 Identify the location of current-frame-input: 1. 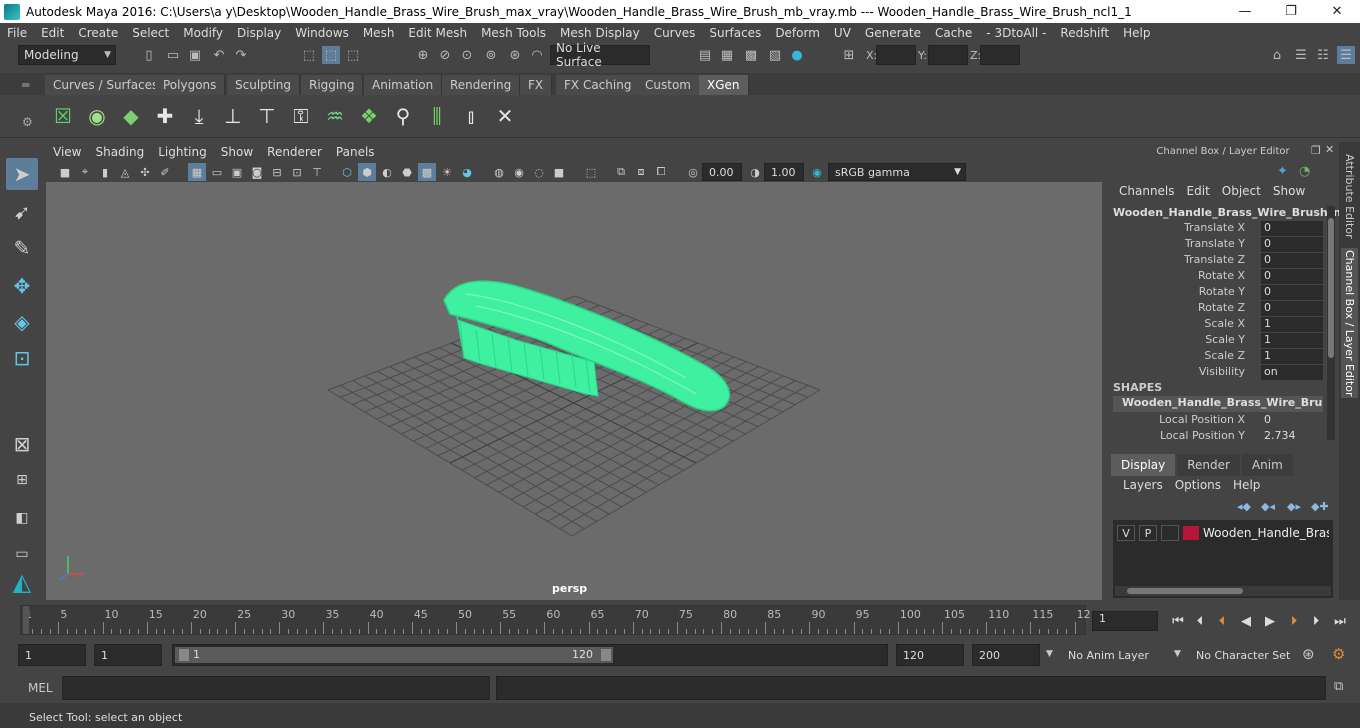
(1125, 621).